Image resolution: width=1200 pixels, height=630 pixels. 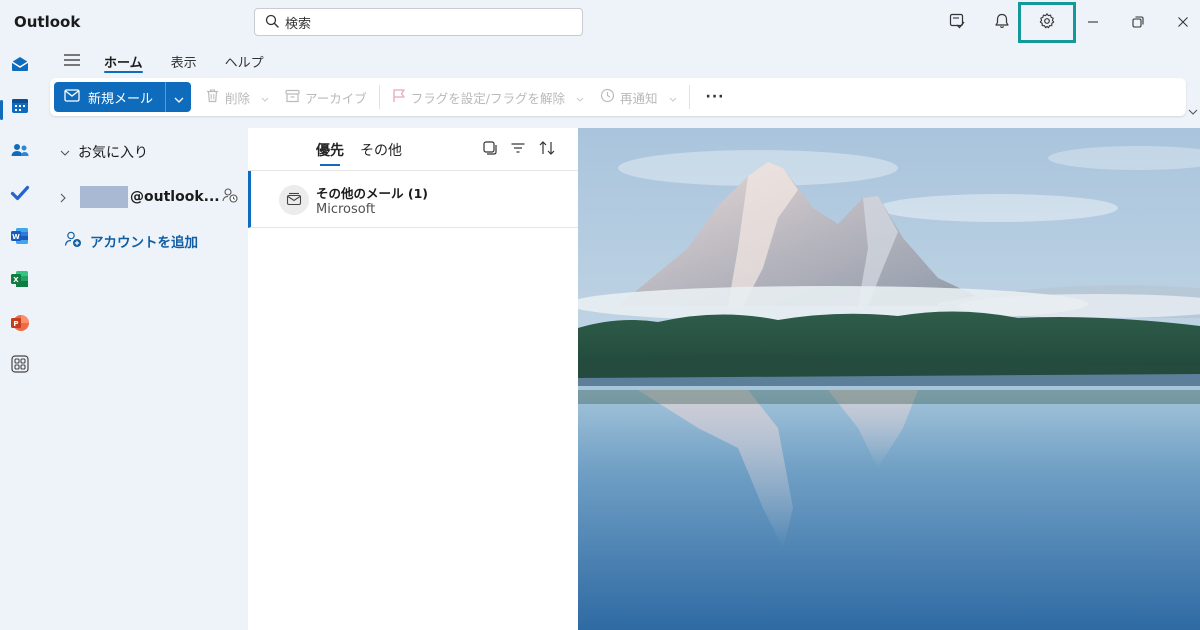 I want to click on notes-check-icon, so click(x=957, y=23).